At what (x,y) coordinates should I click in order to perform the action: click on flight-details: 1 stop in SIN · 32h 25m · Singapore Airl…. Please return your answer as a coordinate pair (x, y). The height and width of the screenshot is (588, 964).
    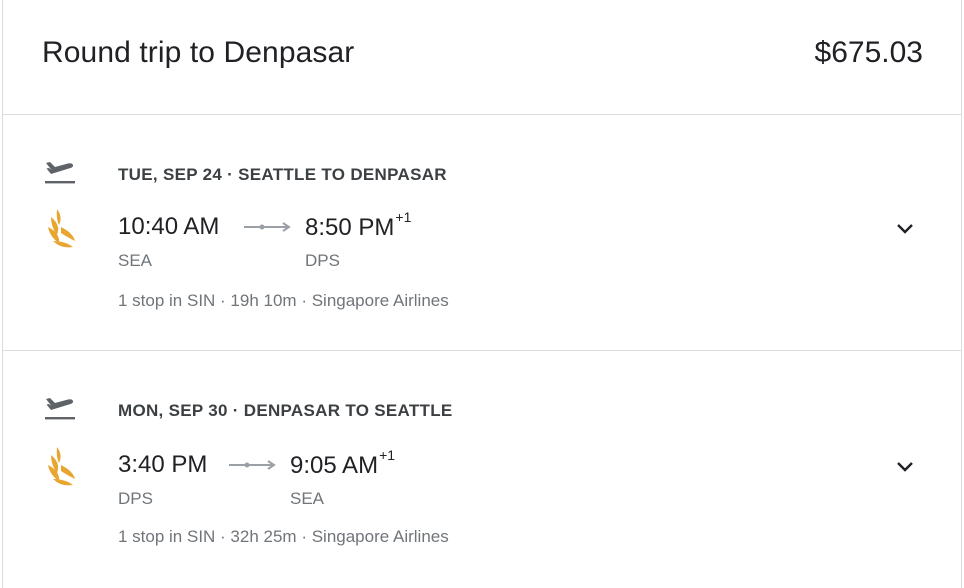
    Looking at the image, I should click on (283, 536).